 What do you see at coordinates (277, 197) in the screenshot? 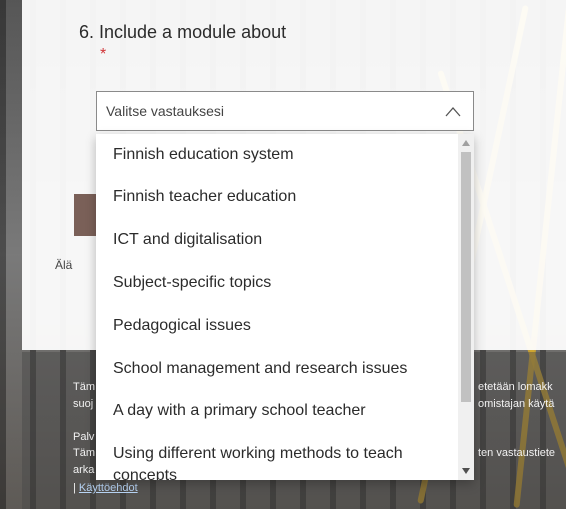
I see `dropdown-option: Finnish teacher education` at bounding box center [277, 197].